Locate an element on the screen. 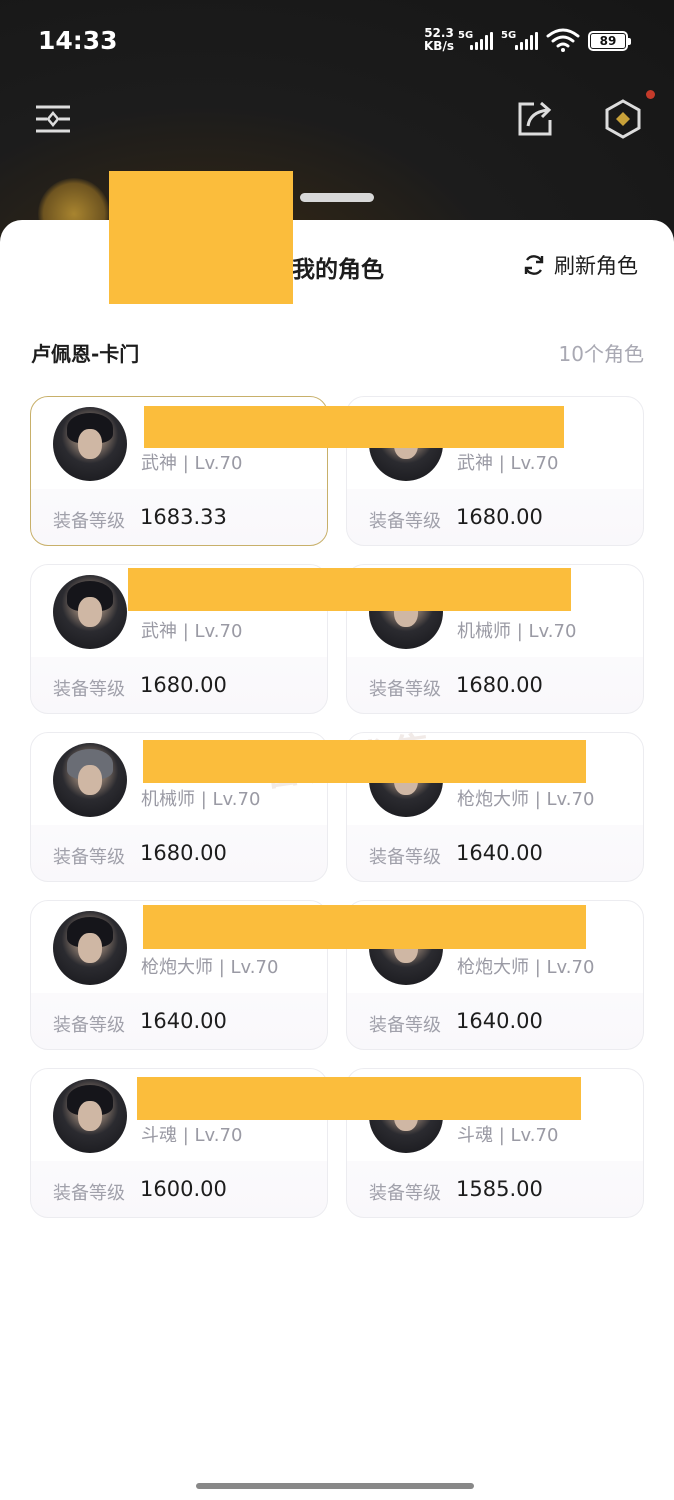 The height and width of the screenshot is (1500, 674). status-bar: 14:33 52.3 KB/s 5G 5G 89 is located at coordinates (337, 40).